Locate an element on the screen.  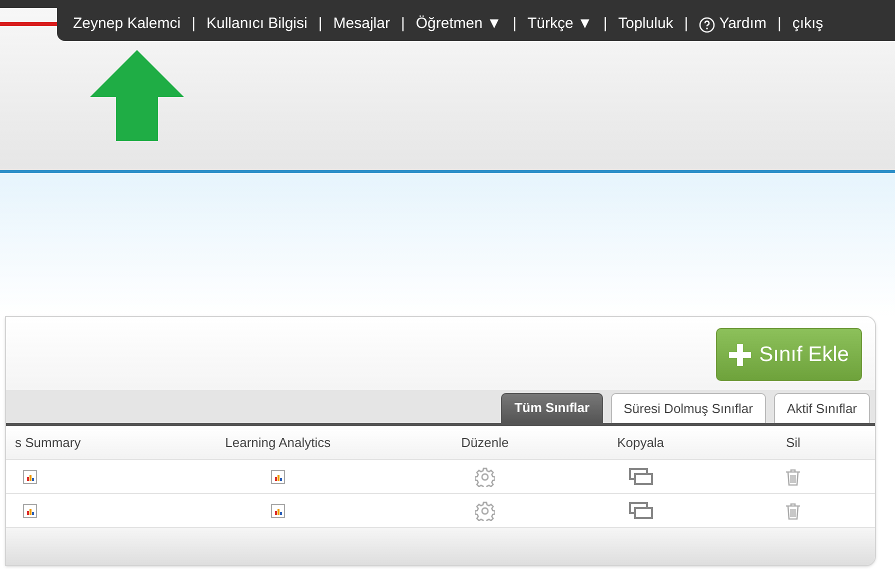
nav-link: çıkış is located at coordinates (808, 24).